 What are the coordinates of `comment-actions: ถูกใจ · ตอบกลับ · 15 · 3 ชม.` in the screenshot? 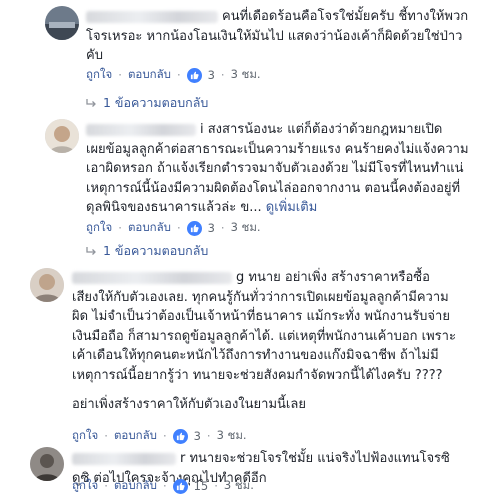 It's located at (163, 486).